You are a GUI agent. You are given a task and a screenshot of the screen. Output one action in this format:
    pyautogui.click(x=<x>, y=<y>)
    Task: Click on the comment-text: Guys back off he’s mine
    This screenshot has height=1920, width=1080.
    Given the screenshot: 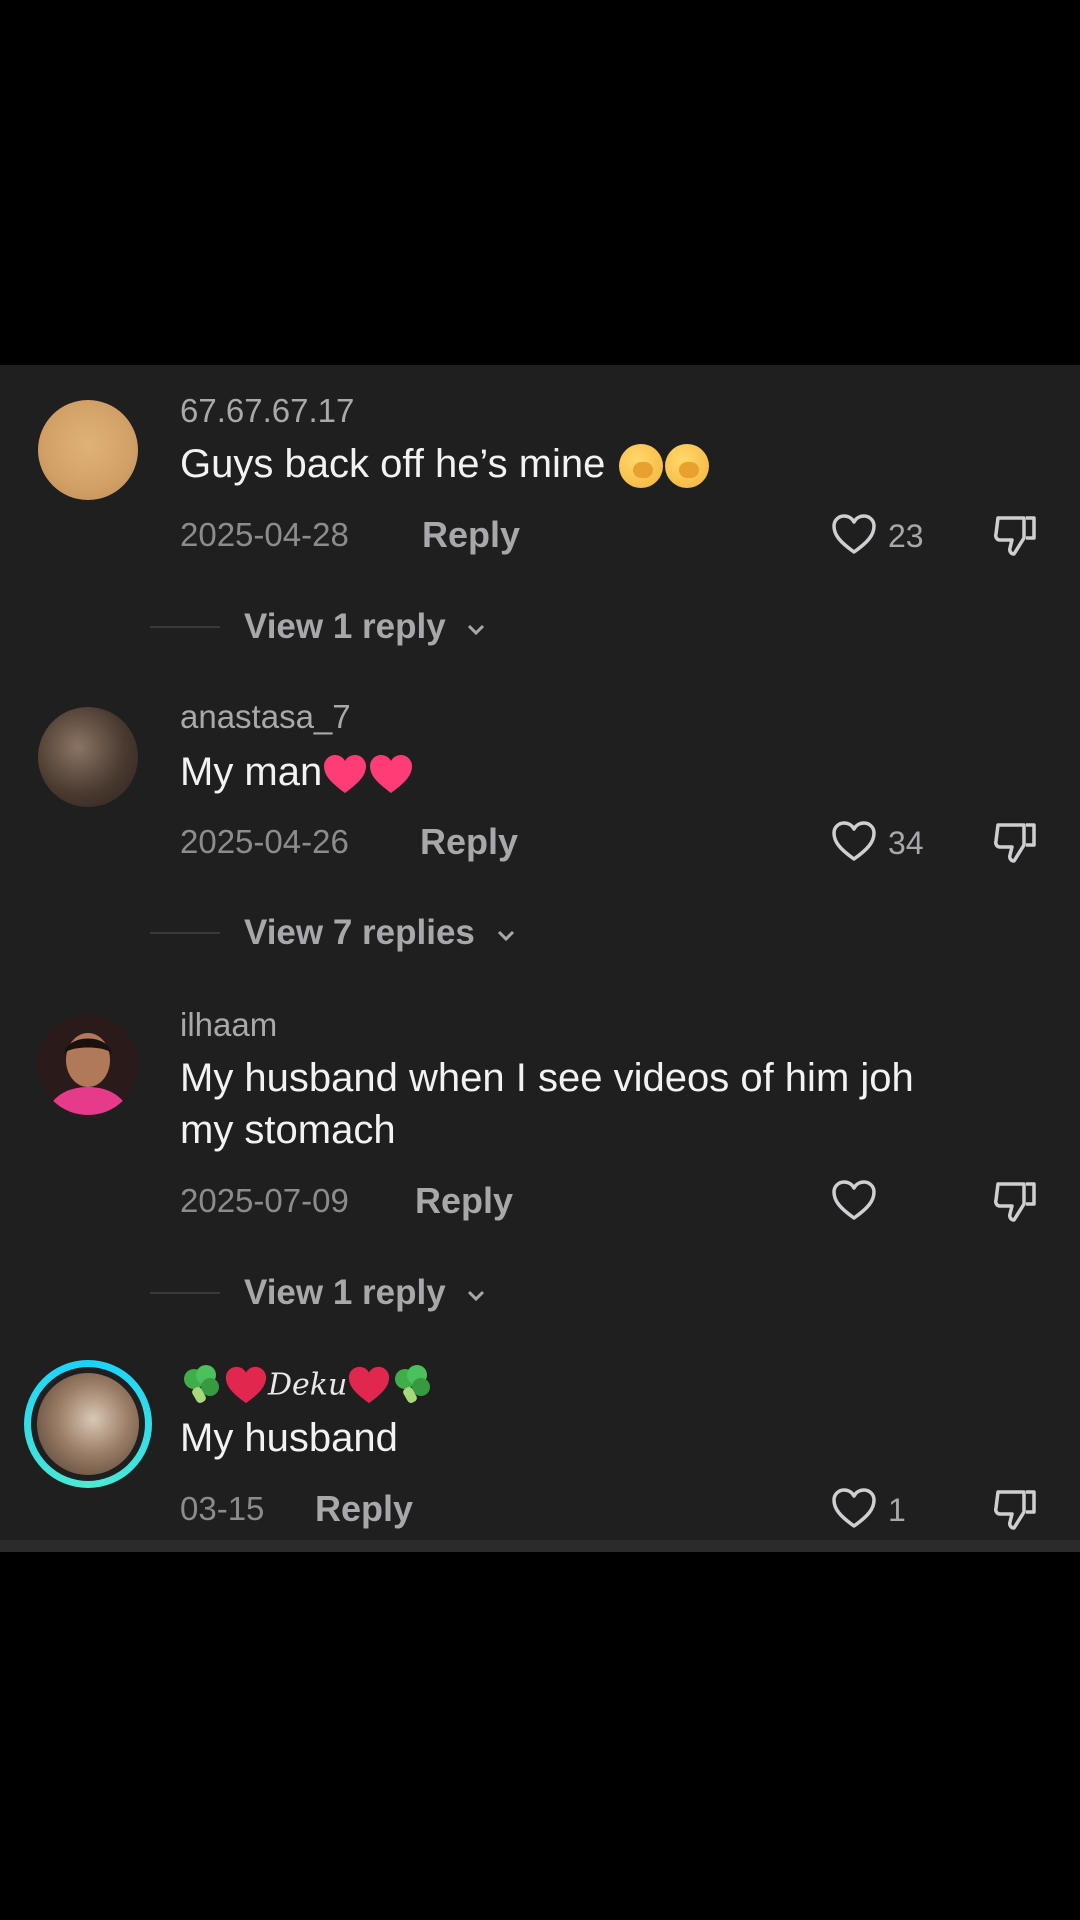 What is the action you would take?
    pyautogui.click(x=600, y=464)
    